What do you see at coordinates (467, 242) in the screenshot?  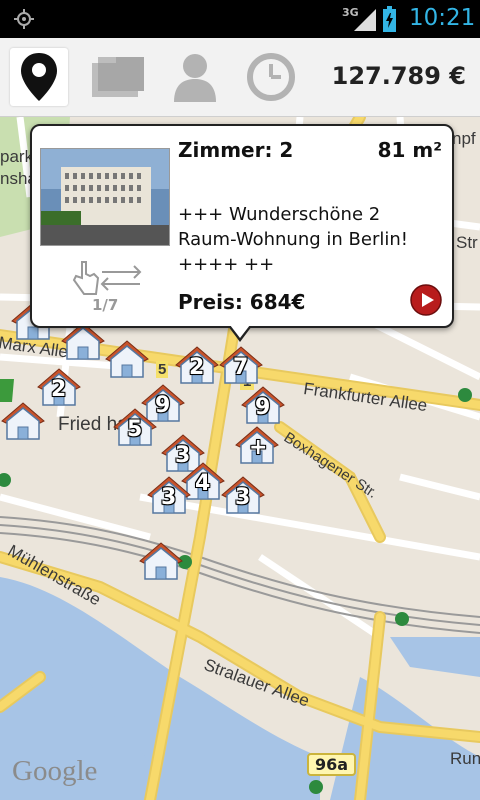 I see `map-label-str: Str` at bounding box center [467, 242].